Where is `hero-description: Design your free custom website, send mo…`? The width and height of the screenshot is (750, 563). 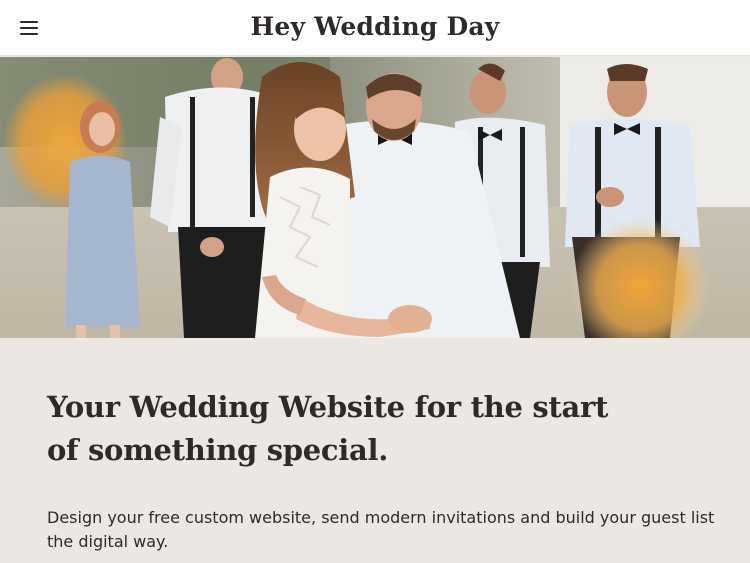
hero-description: Design your free custom website, send mo… is located at coordinates (381, 529).